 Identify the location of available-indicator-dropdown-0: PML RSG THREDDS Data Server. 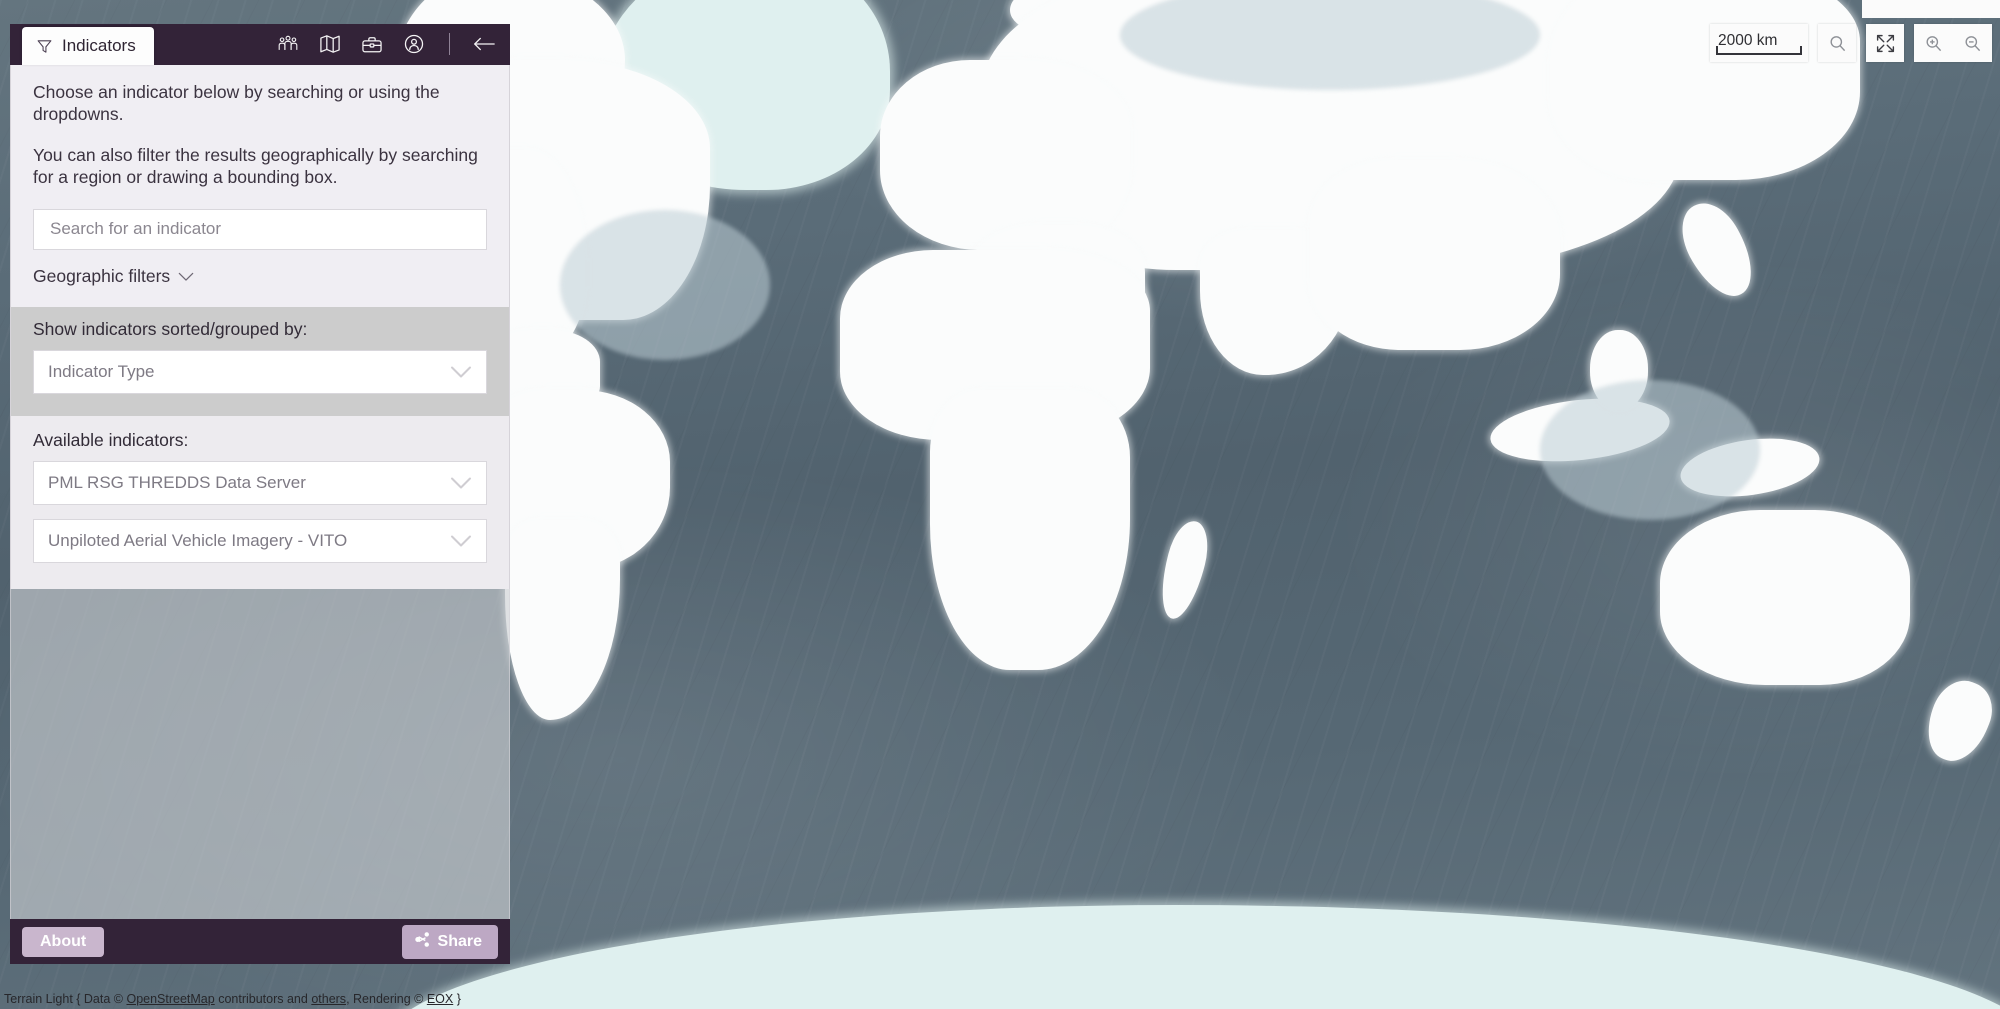
(260, 482).